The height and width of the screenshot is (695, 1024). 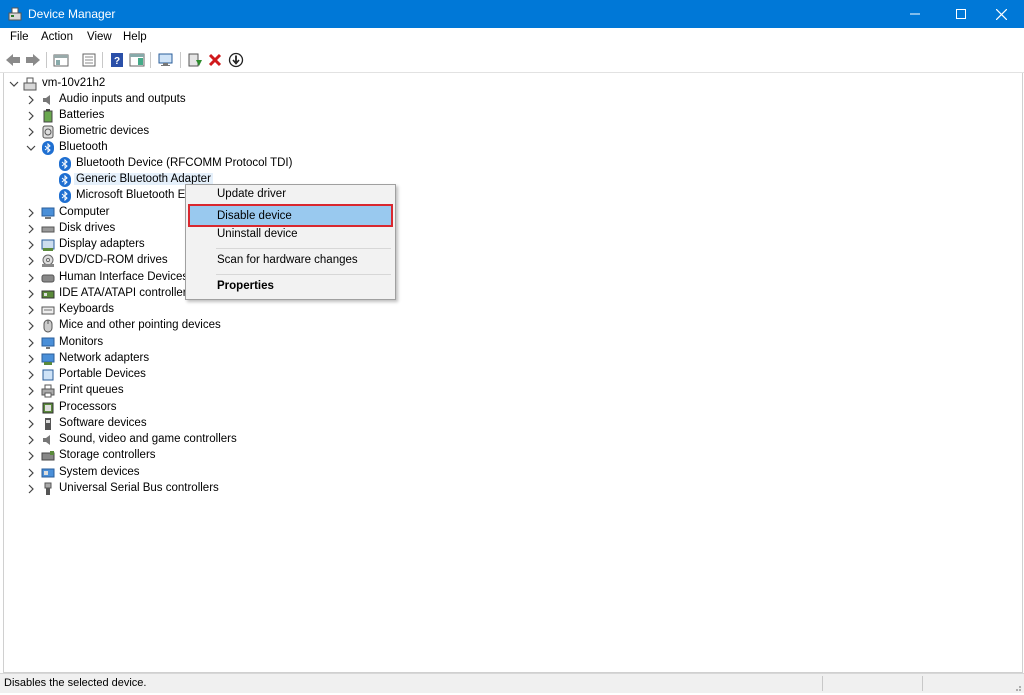 What do you see at coordinates (513, 180) in the screenshot?
I see `tree-child-generic-bluetooth-adapter: Generic Bluetooth Adapter` at bounding box center [513, 180].